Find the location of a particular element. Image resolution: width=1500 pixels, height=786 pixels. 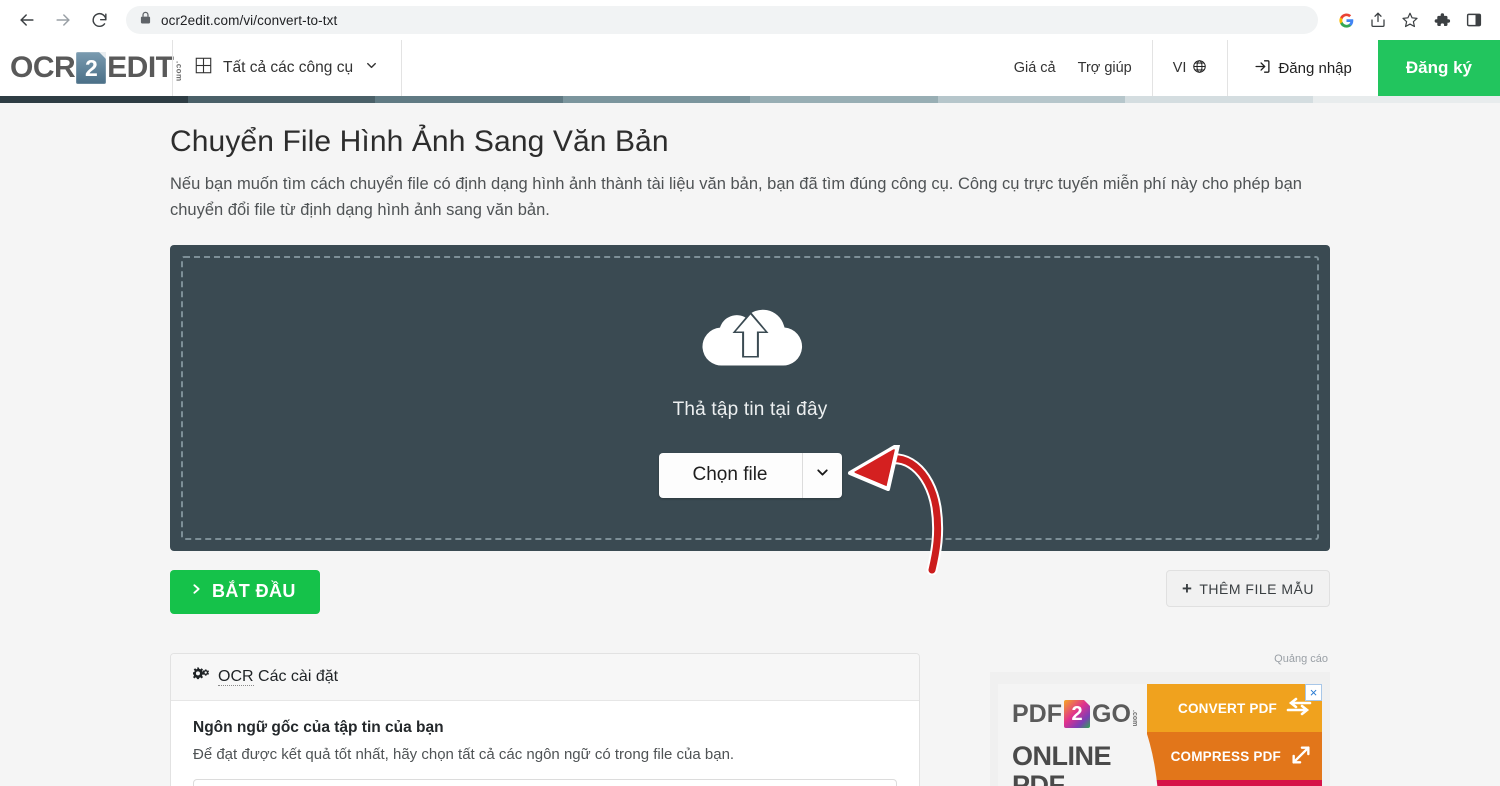

choose-file-group: Chọn file is located at coordinates (750, 475).